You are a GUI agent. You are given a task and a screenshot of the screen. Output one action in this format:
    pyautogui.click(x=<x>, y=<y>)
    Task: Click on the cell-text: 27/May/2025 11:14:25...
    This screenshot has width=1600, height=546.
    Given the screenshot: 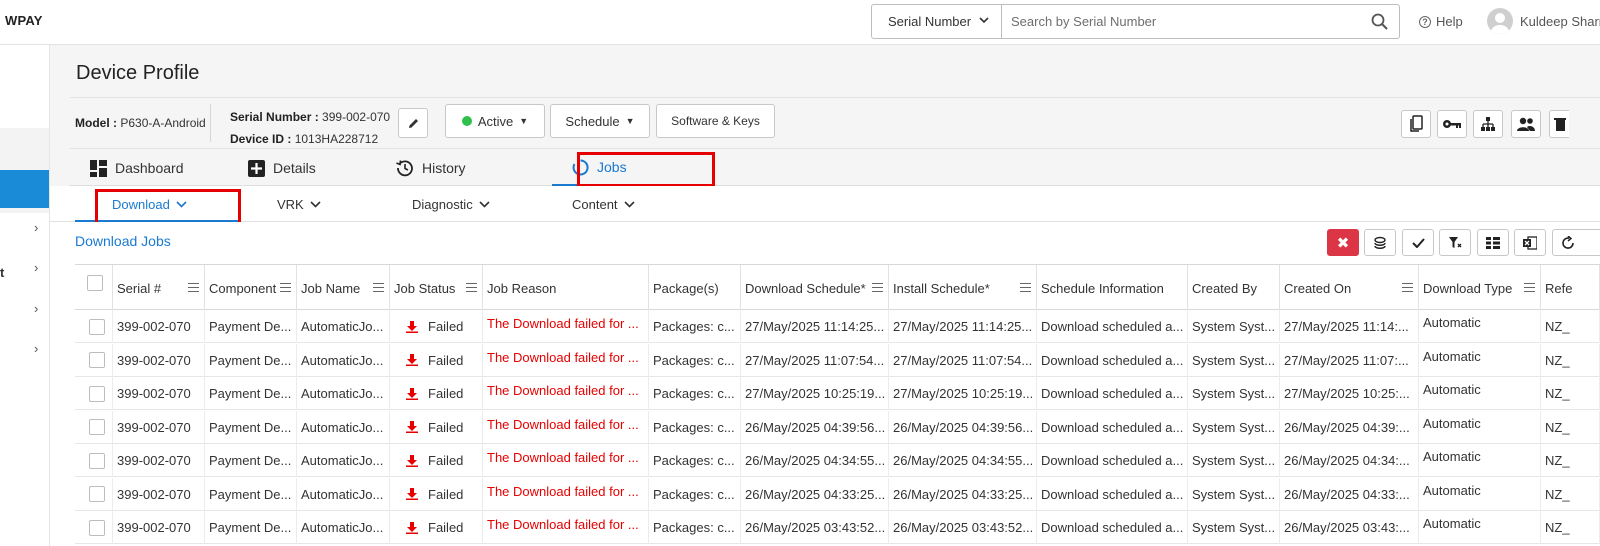 What is the action you would take?
    pyautogui.click(x=815, y=326)
    